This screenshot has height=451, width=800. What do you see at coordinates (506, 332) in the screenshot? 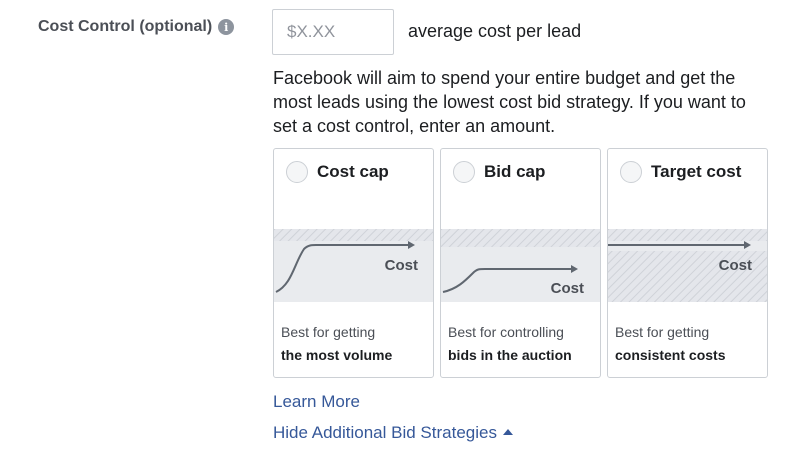
I see `strategy-desc-line1: Best for controlling` at bounding box center [506, 332].